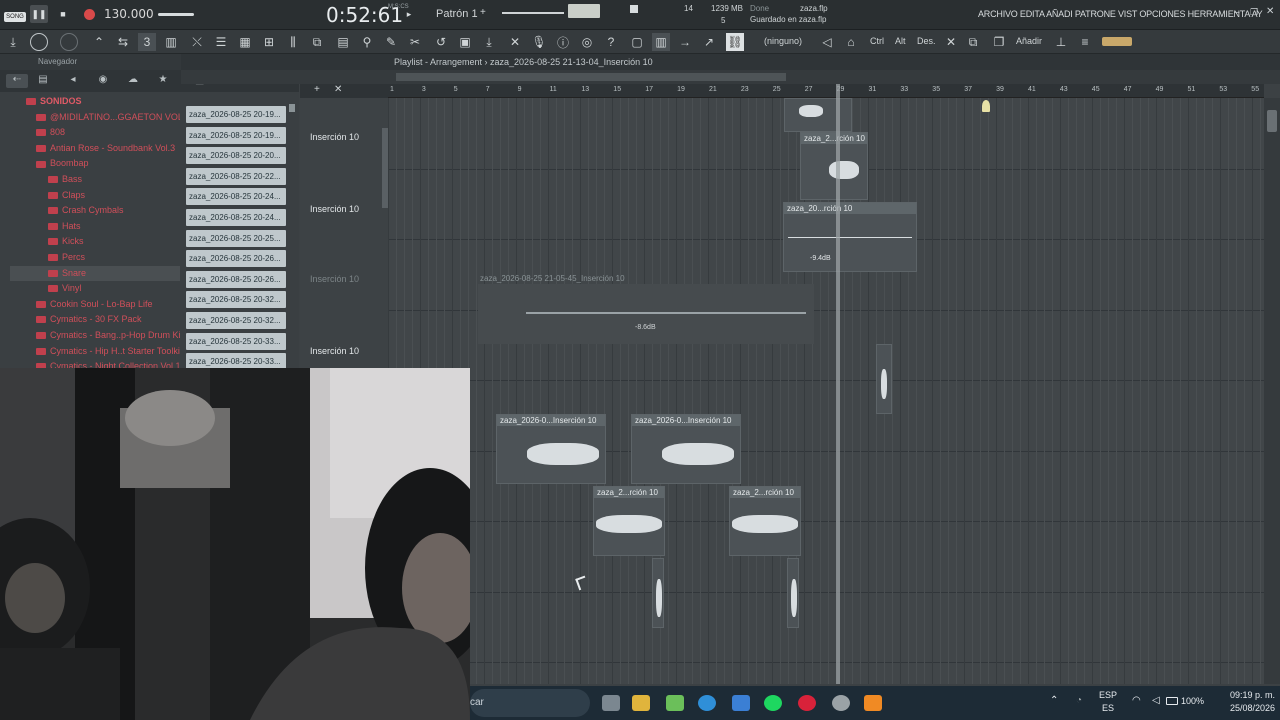 The image size is (1280, 720). What do you see at coordinates (163, 81) in the screenshot?
I see `star-icon: ★` at bounding box center [163, 81].